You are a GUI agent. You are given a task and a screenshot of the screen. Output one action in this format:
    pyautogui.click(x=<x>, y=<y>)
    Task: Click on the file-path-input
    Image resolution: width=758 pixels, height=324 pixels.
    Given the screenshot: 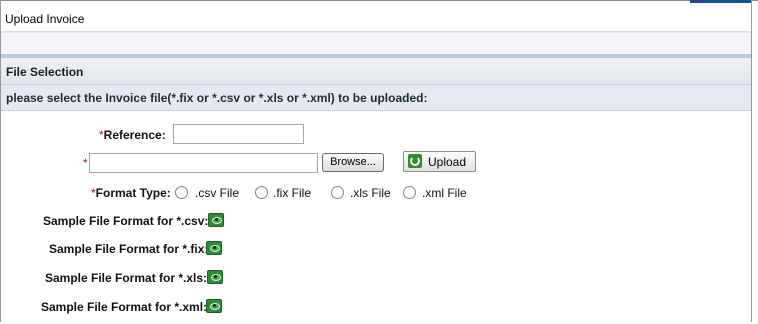 What is the action you would take?
    pyautogui.click(x=203, y=163)
    